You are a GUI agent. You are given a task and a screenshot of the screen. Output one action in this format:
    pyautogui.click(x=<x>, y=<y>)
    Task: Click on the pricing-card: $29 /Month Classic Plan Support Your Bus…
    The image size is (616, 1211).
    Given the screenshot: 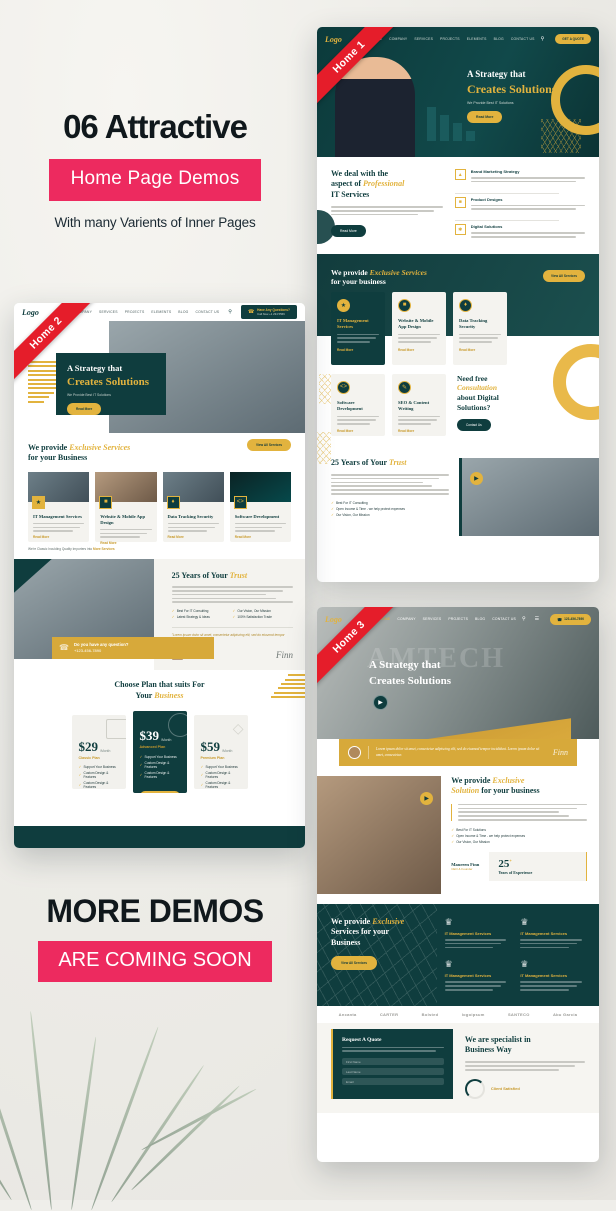 What is the action you would take?
    pyautogui.click(x=98, y=751)
    